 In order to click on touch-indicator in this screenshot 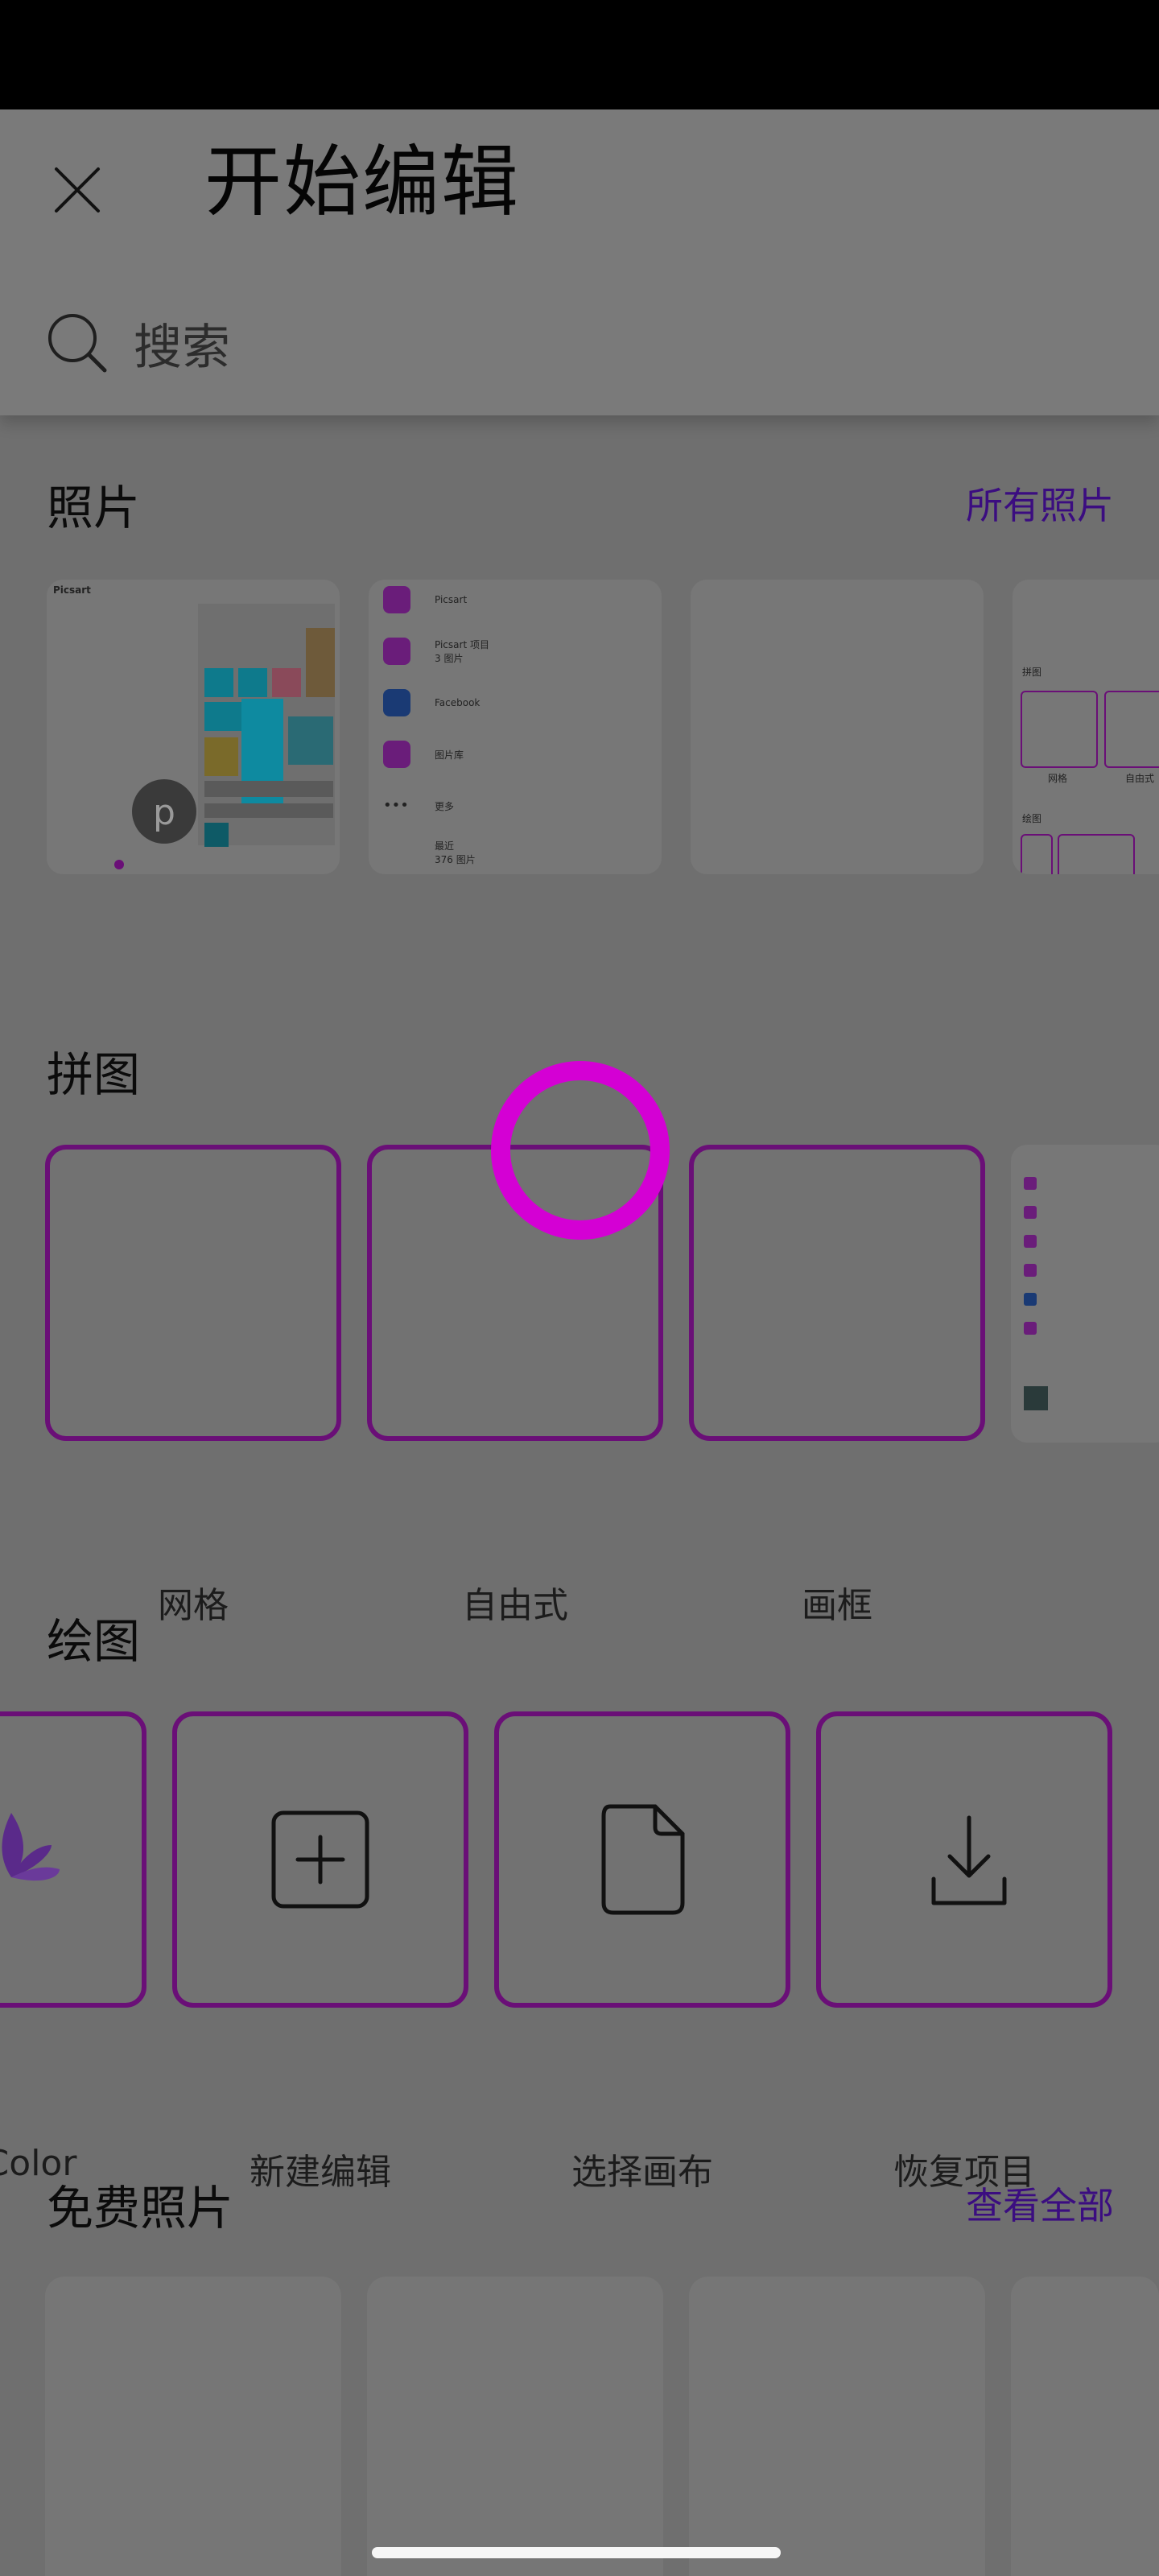, I will do `click(580, 1150)`.